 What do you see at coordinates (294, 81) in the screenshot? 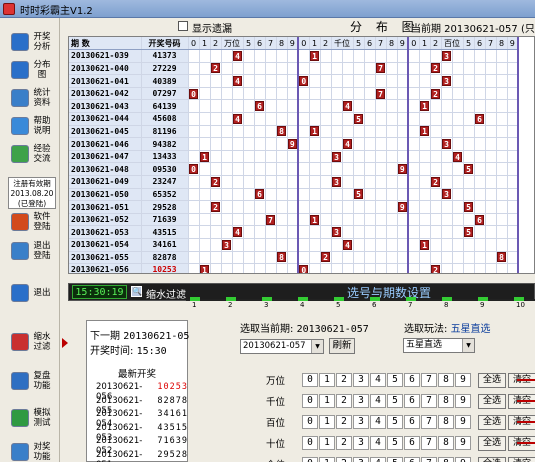
I see `table-row: 20130621-041 40389 4 0 3` at bounding box center [294, 81].